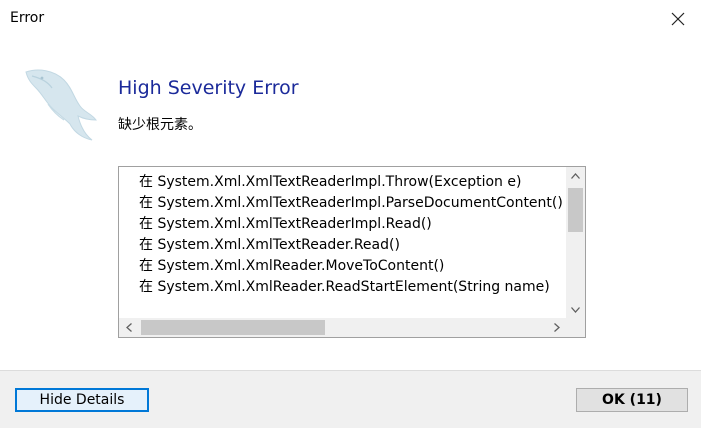 The width and height of the screenshot is (701, 428). What do you see at coordinates (350, 399) in the screenshot?
I see `button-bar: Hide Details OK (11)` at bounding box center [350, 399].